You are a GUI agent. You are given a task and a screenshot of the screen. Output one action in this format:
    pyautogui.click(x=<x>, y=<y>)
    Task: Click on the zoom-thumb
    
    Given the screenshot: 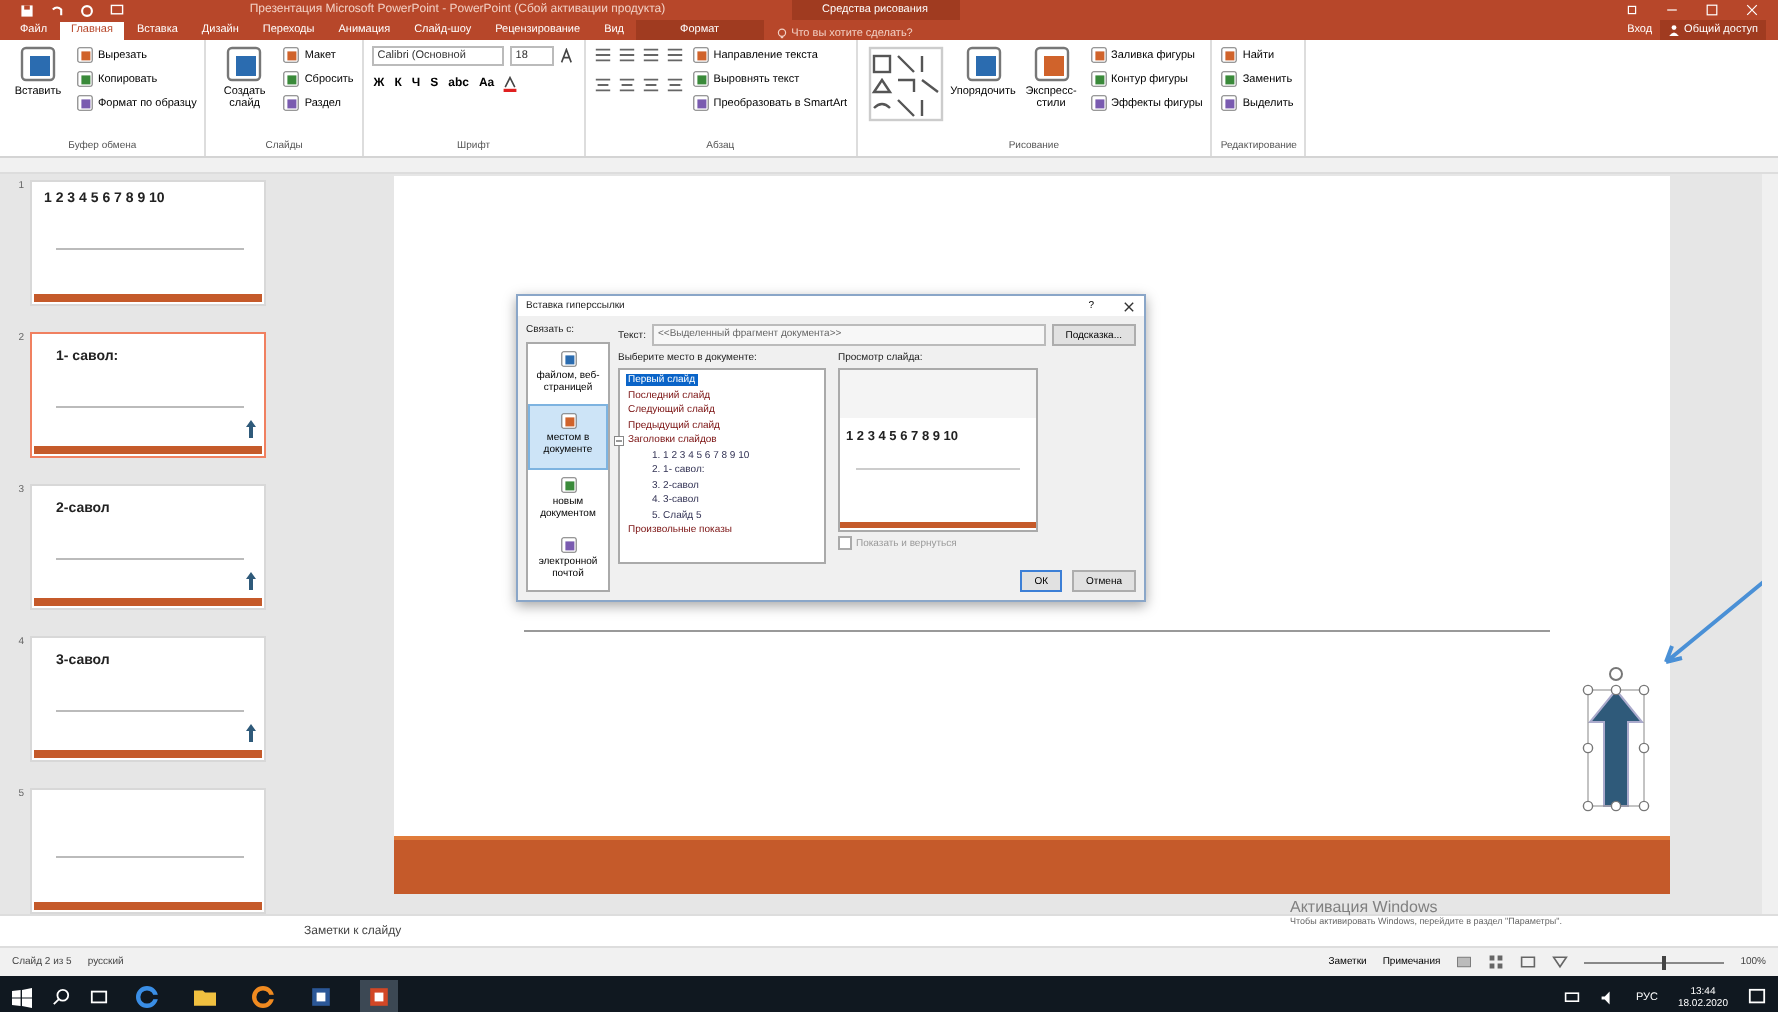 What is the action you would take?
    pyautogui.click(x=1663, y=962)
    